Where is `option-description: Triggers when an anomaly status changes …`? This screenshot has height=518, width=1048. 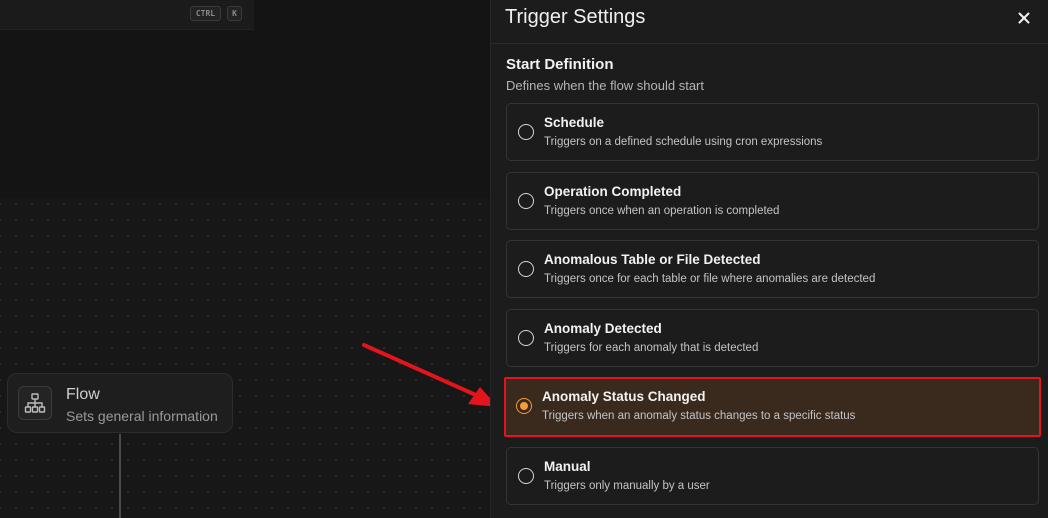
option-description: Triggers when an anomaly status changes … is located at coordinates (699, 416).